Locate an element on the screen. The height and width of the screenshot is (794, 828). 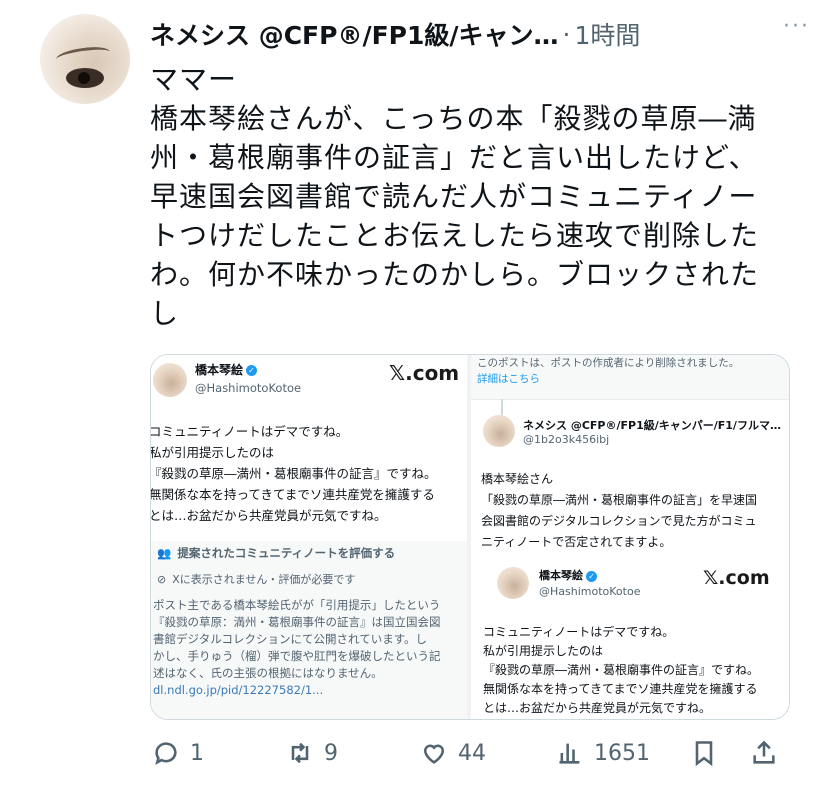
quoted-author-handle: @HashimotoKotoe is located at coordinates (248, 388).